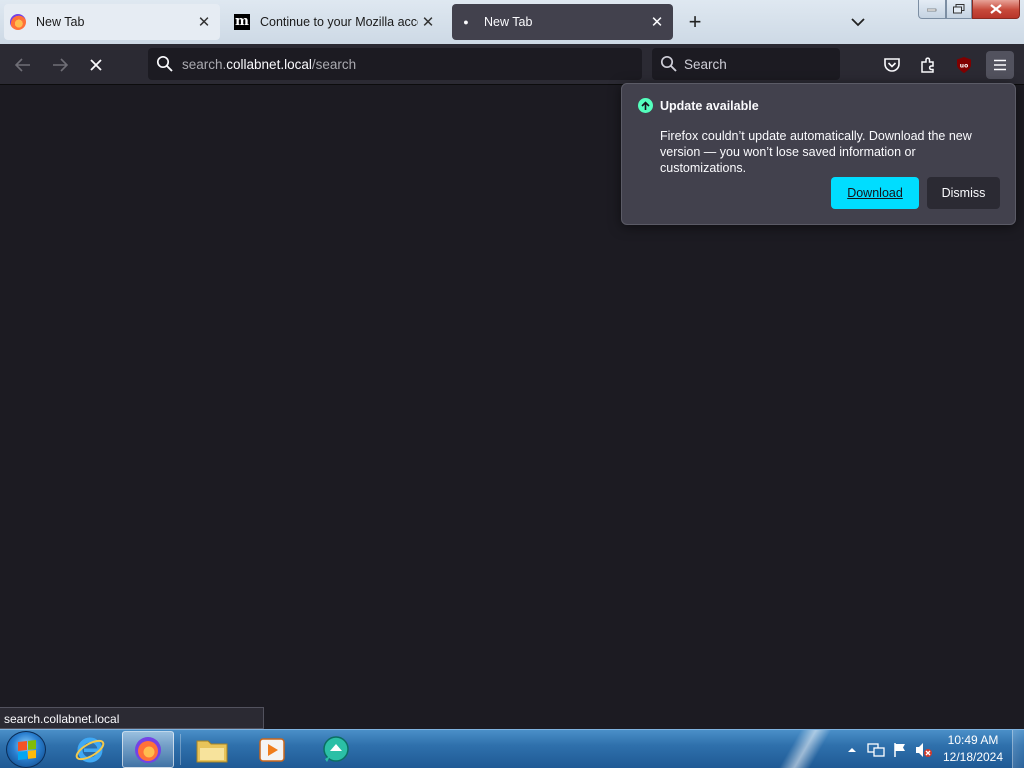 The height and width of the screenshot is (768, 1024). What do you see at coordinates (695, 22) in the screenshot?
I see `new-tab-button: +` at bounding box center [695, 22].